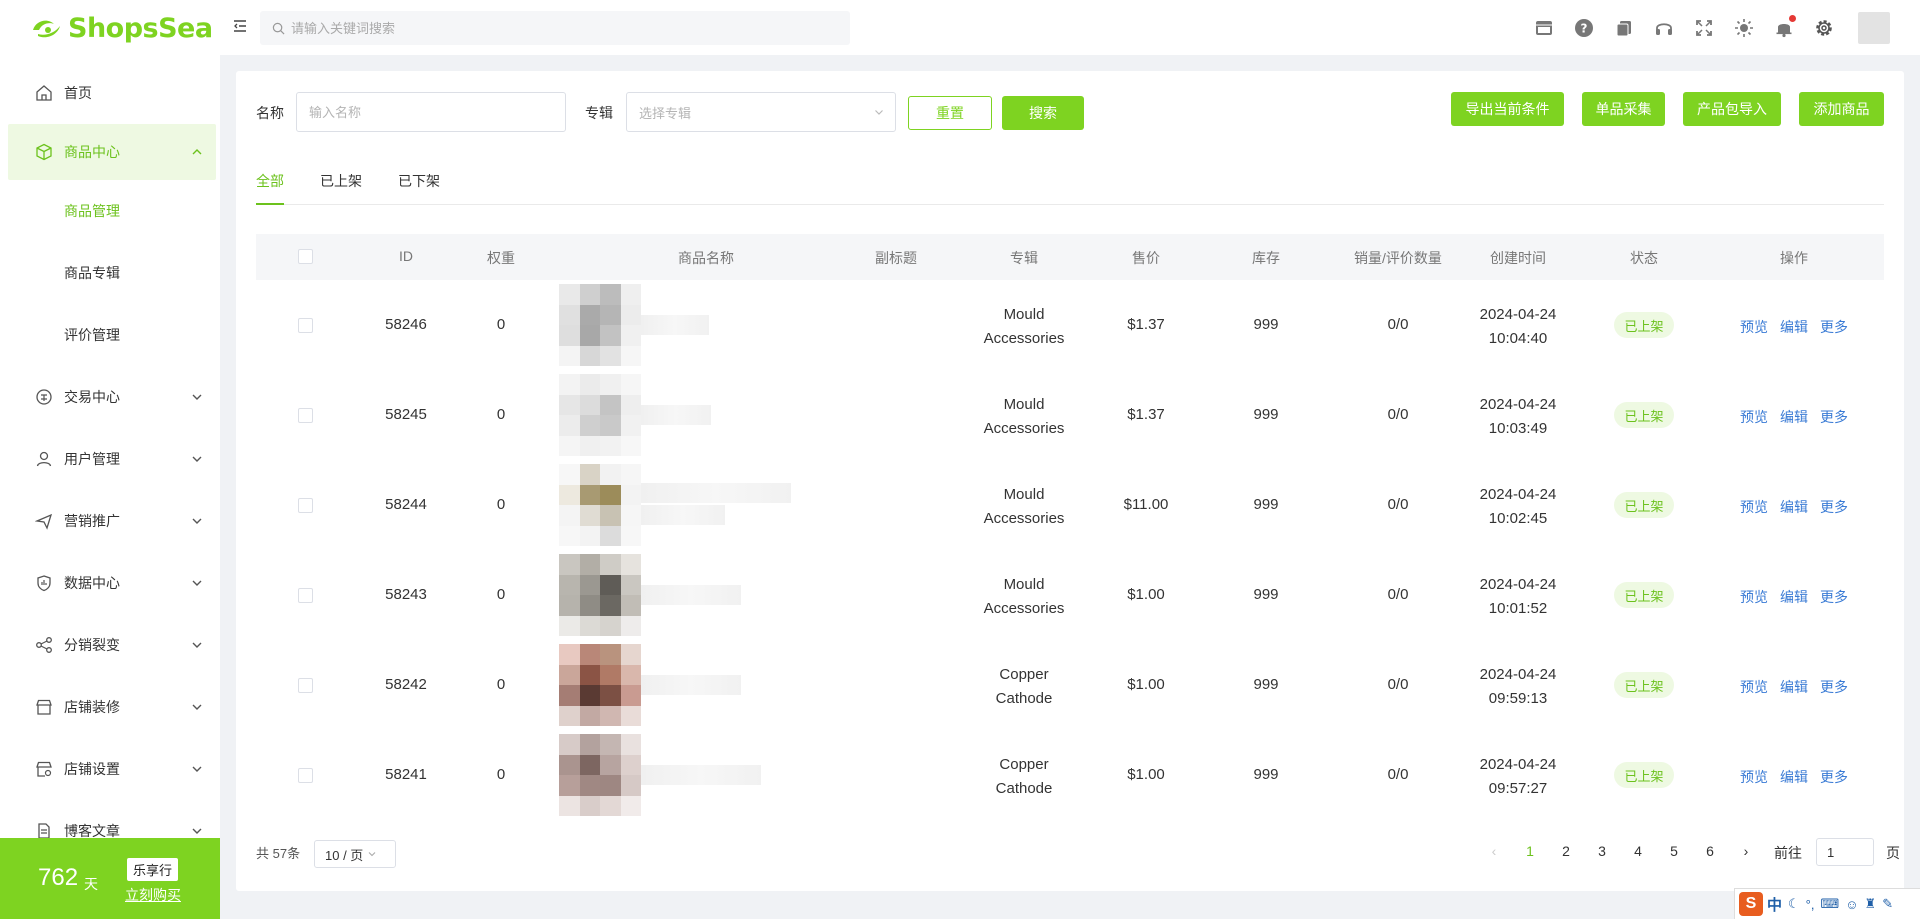  I want to click on fullscreen-icon, so click(1704, 28).